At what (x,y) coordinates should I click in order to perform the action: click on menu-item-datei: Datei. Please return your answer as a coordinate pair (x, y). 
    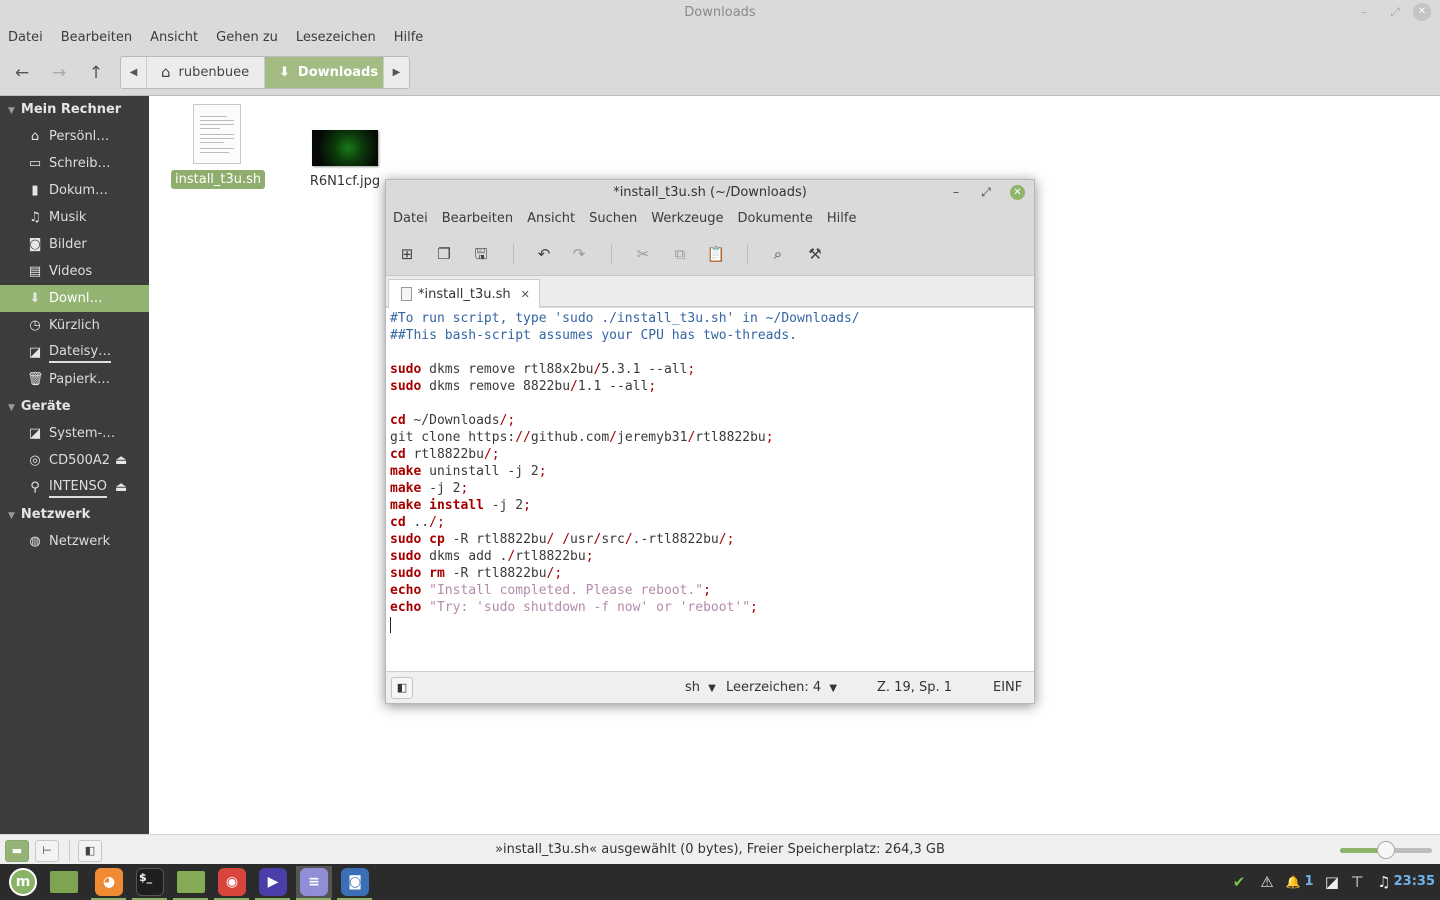
    Looking at the image, I should click on (25, 38).